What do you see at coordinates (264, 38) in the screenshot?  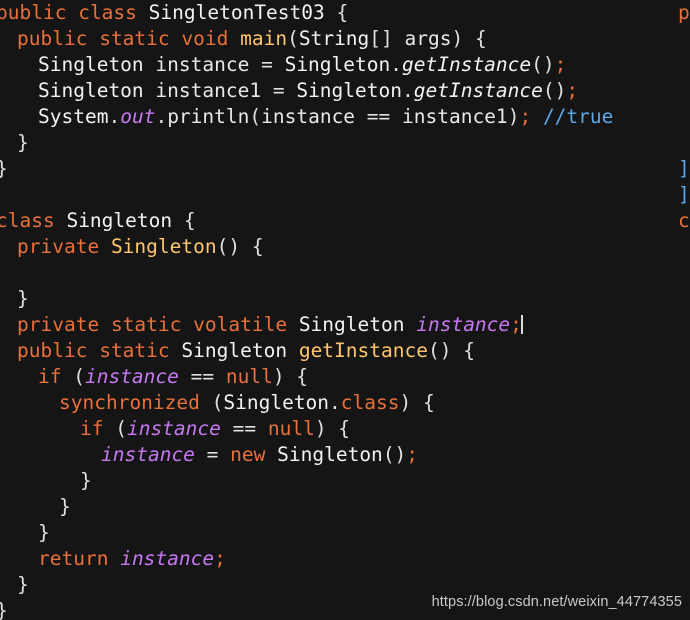 I see `code-token-mdecl: main` at bounding box center [264, 38].